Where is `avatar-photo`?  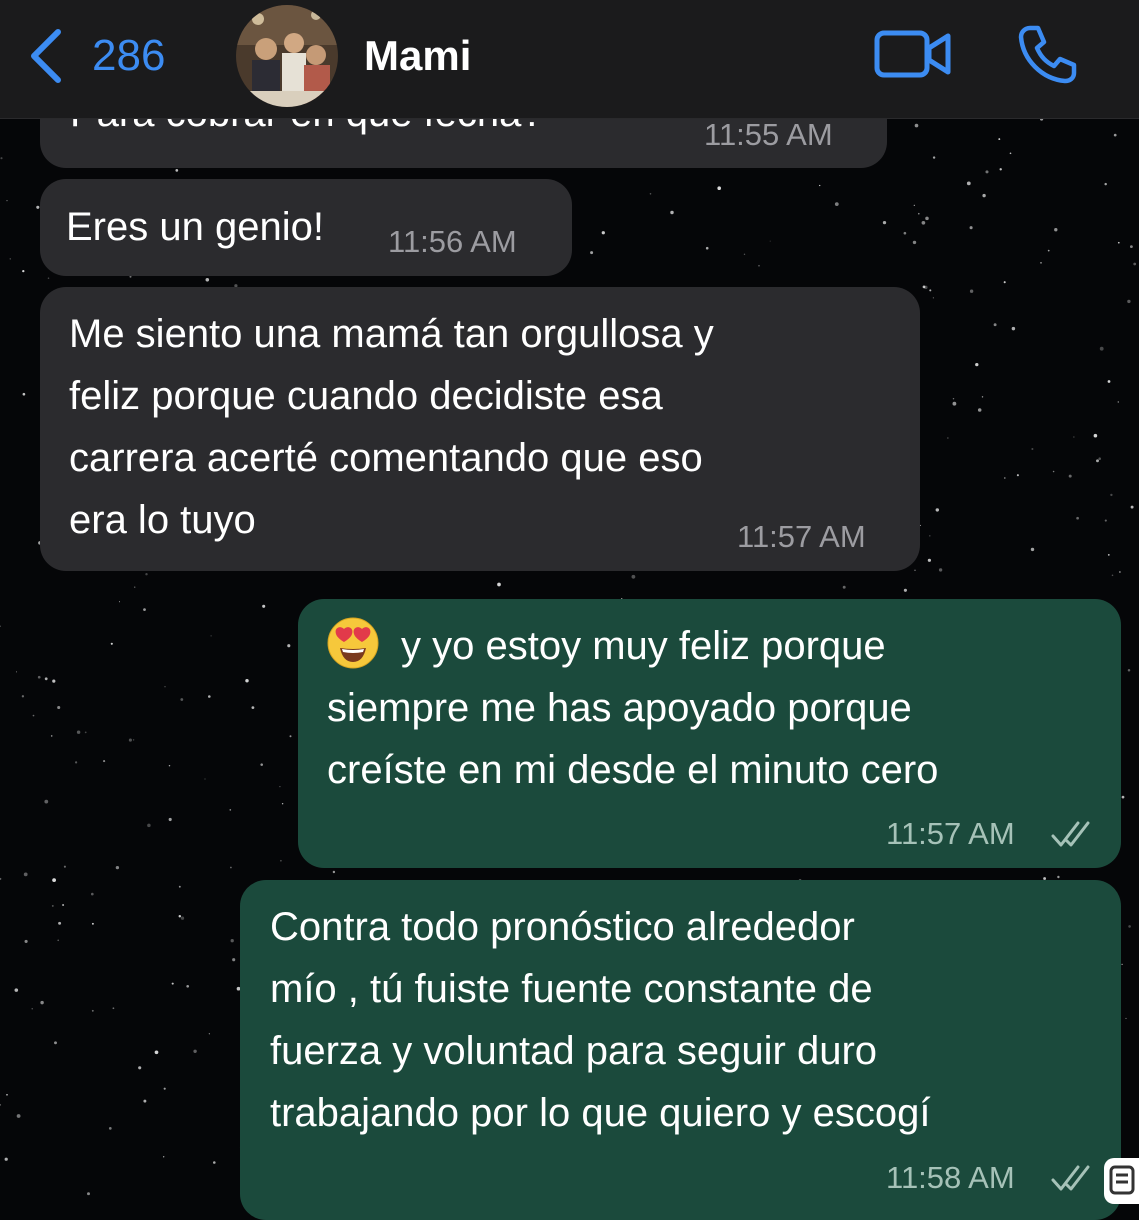
avatar-photo is located at coordinates (287, 56).